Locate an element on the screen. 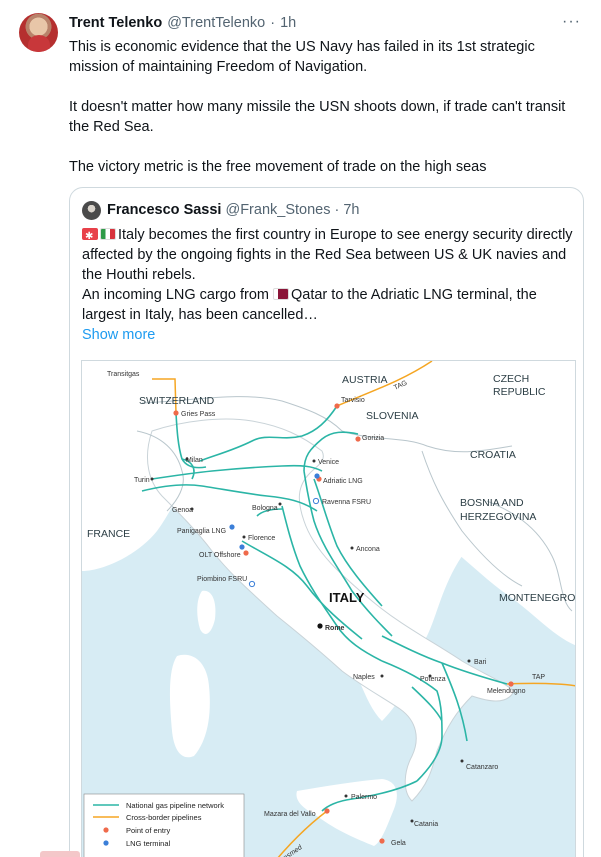 This screenshot has height=857, width=601. label-genoa: Genoa is located at coordinates (182, 510).